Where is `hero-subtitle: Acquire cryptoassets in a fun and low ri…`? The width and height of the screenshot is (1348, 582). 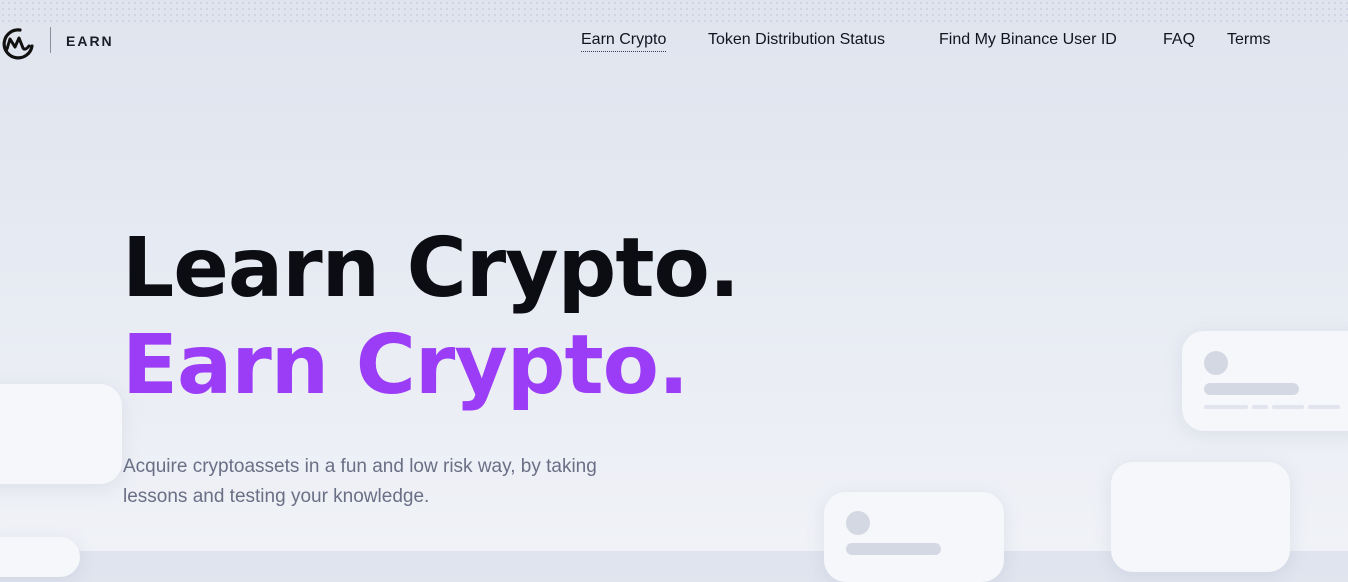 hero-subtitle: Acquire cryptoassets in a fun and low ri… is located at coordinates (360, 481).